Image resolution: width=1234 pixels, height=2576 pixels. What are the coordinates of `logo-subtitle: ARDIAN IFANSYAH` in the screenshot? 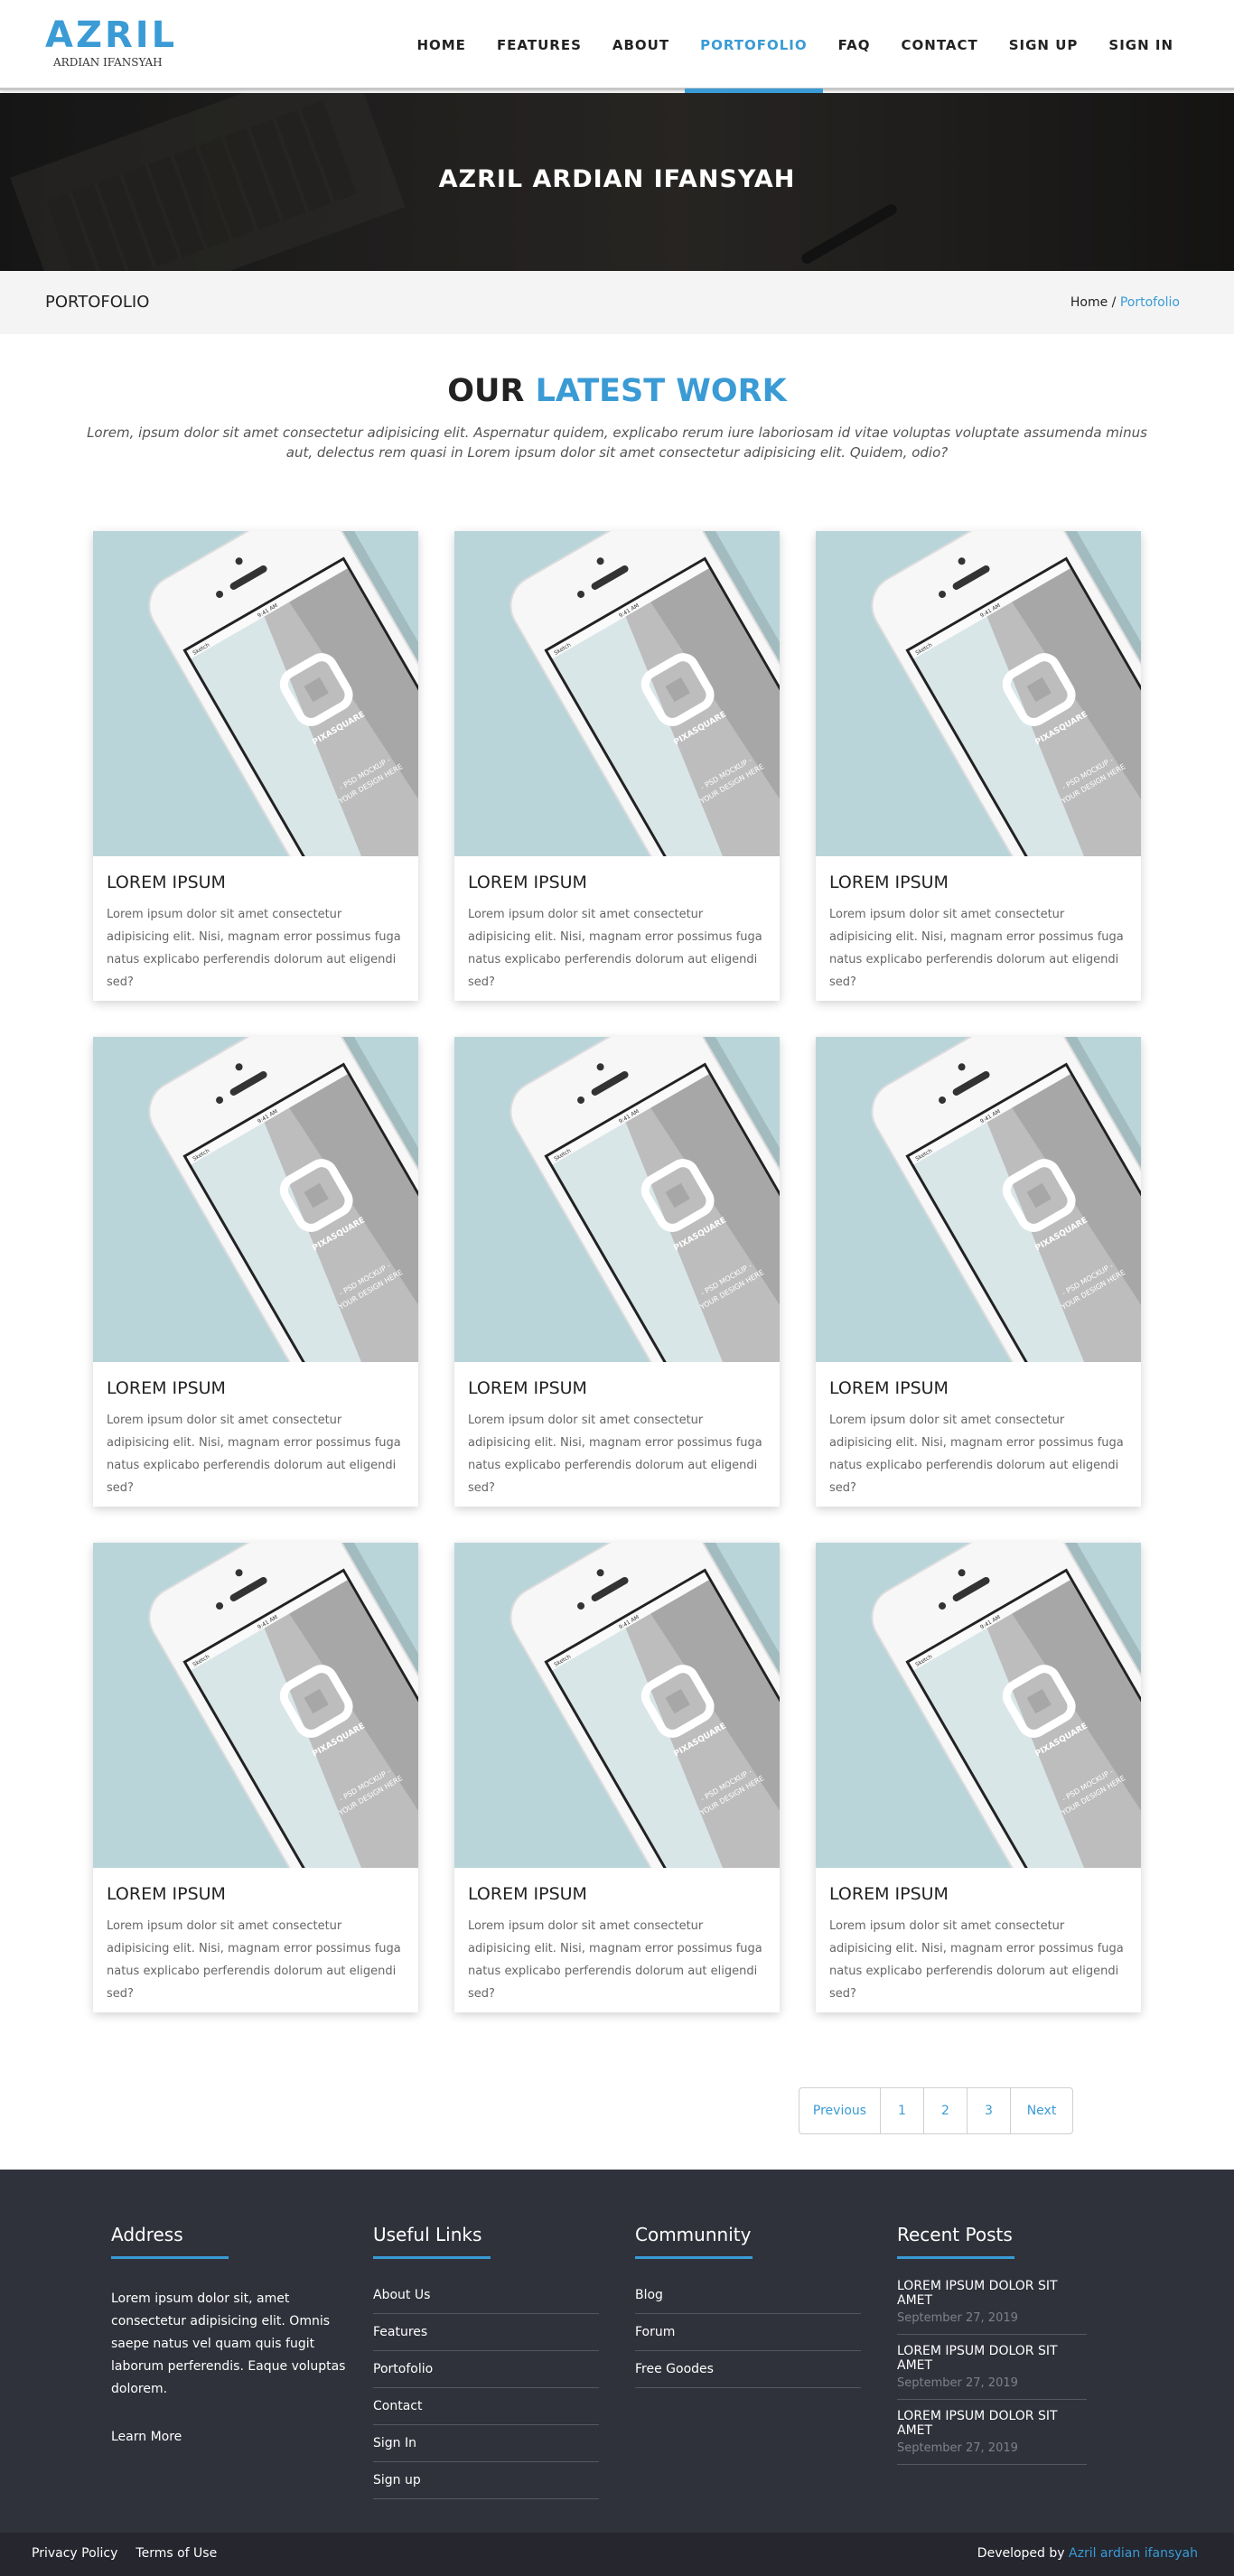 It's located at (108, 62).